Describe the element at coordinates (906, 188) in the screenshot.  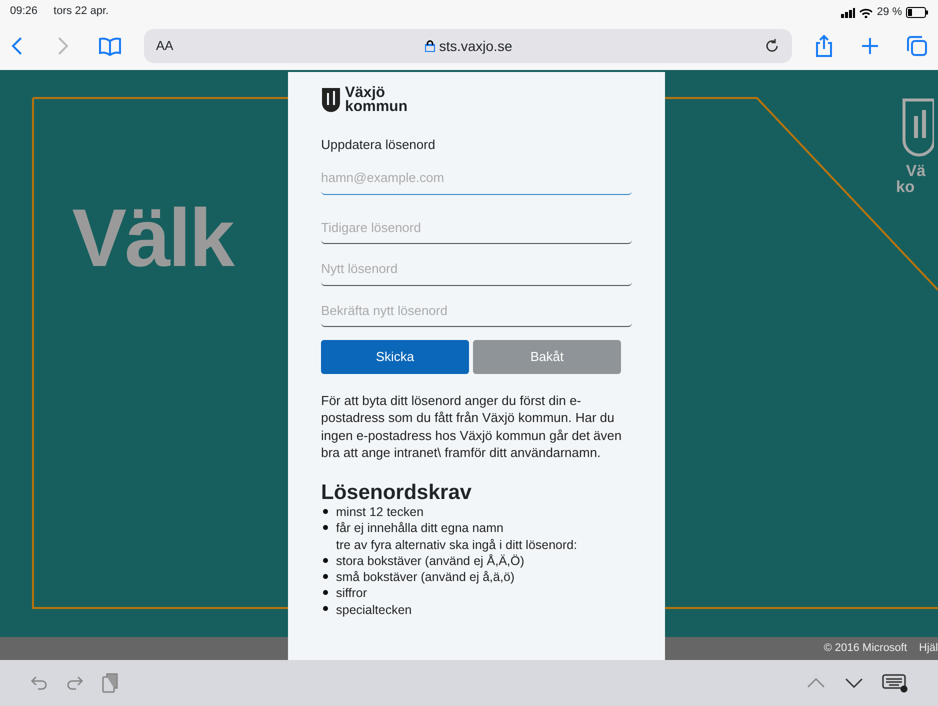
I see `logo-text: ko` at that location.